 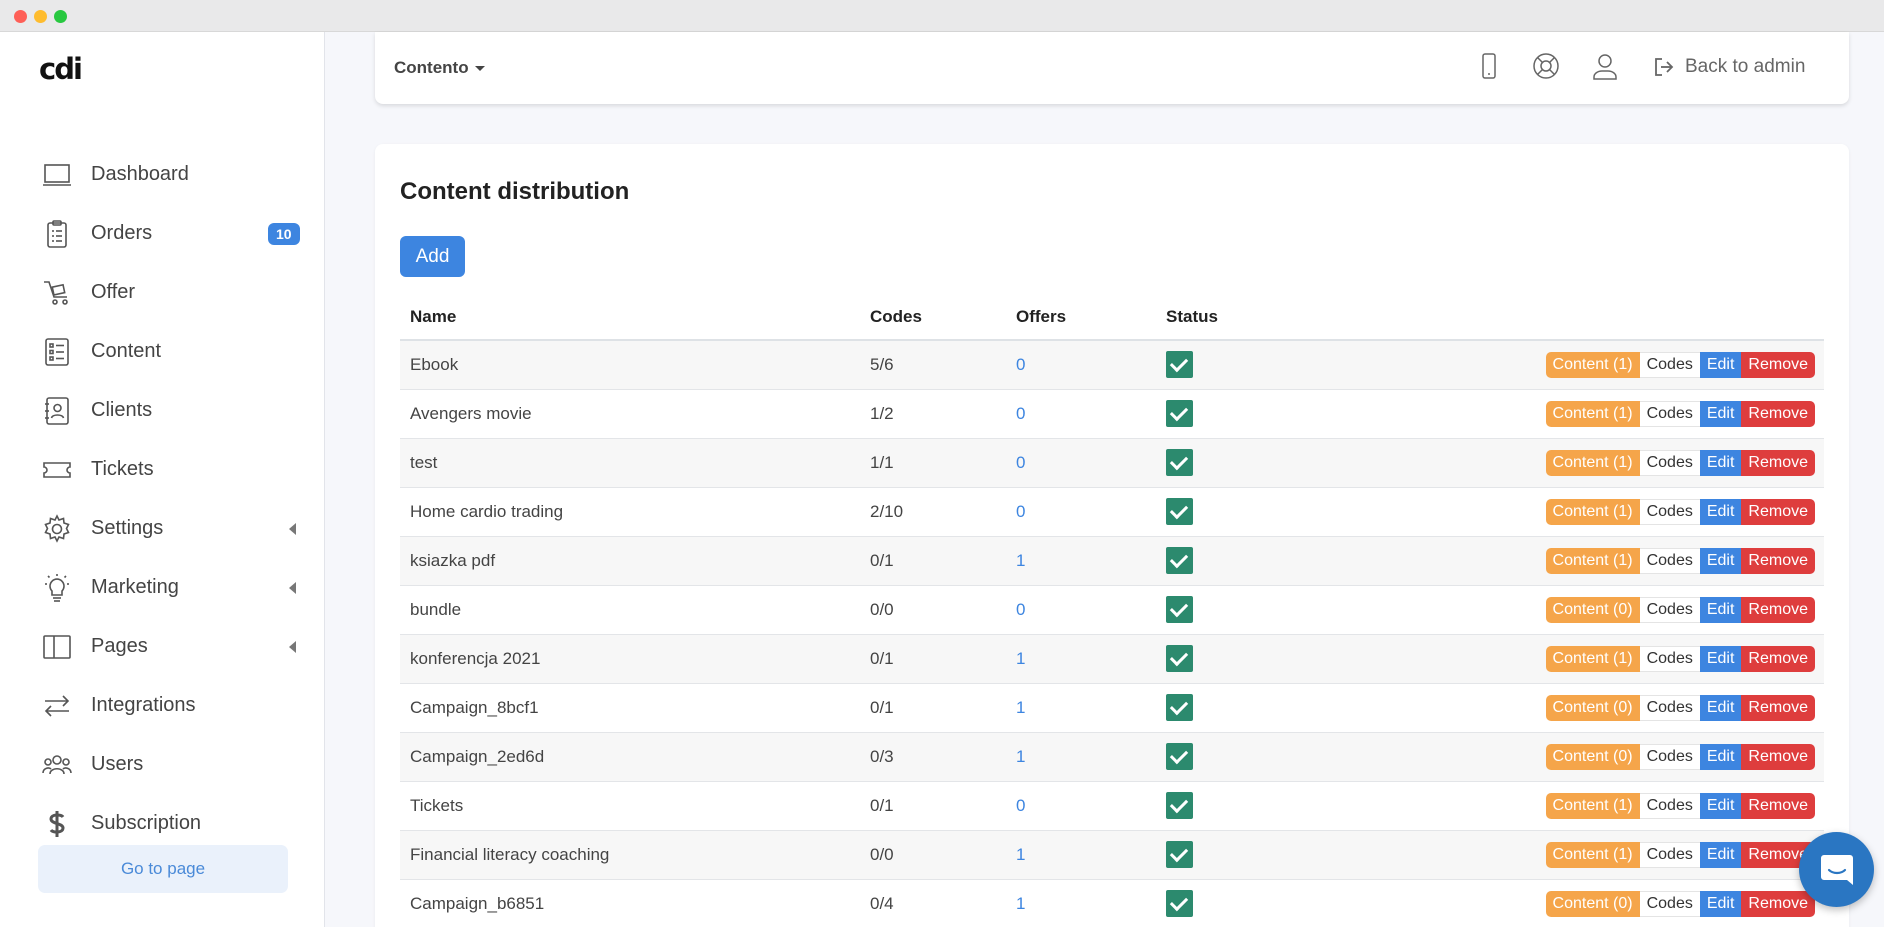 What do you see at coordinates (942, 16) in the screenshot?
I see `window-chrome` at bounding box center [942, 16].